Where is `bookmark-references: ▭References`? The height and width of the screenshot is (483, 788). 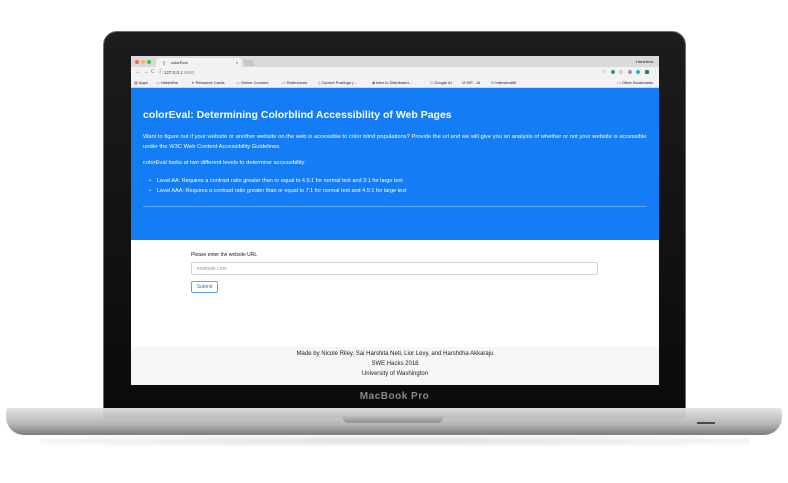
bookmark-references: ▭References is located at coordinates (294, 82).